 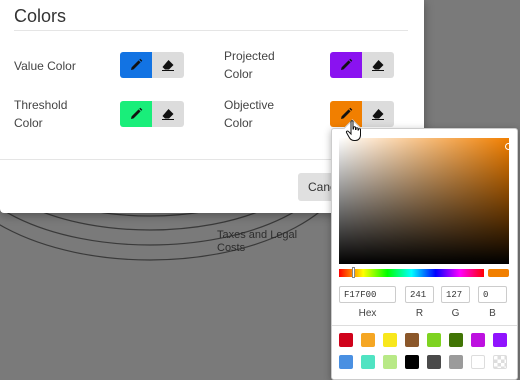 What do you see at coordinates (498, 273) in the screenshot?
I see `color-preview-swatch` at bounding box center [498, 273].